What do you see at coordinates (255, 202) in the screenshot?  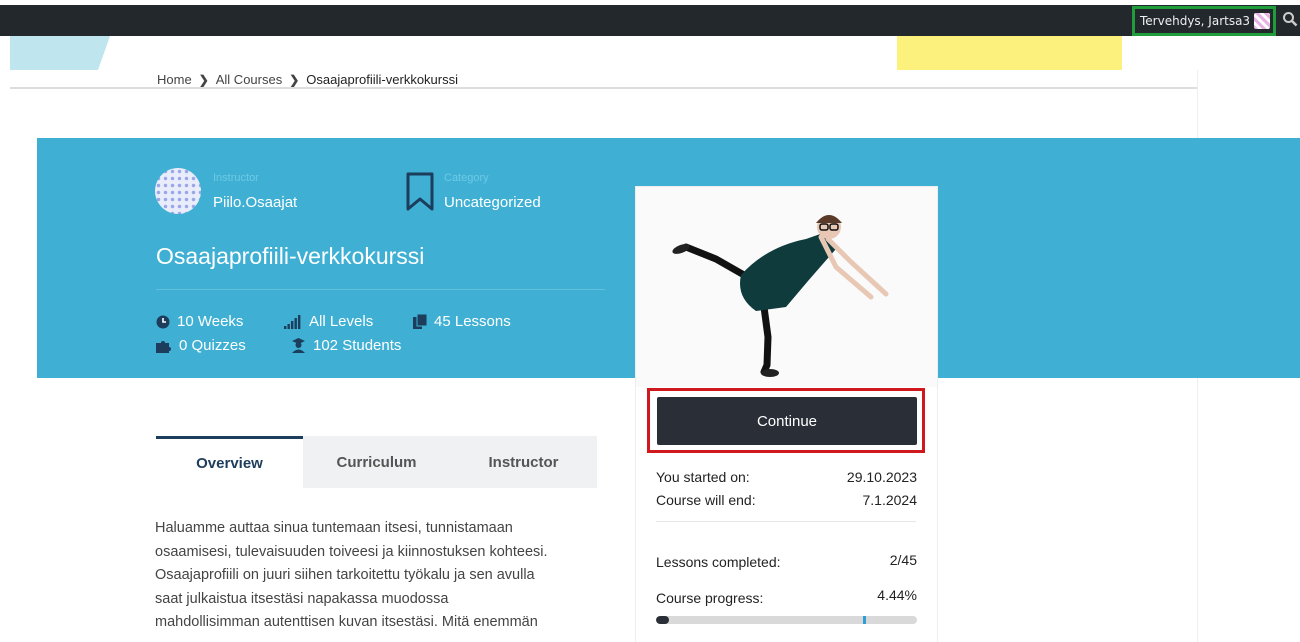 I see `instructor-name: Piilo.Osaajat` at bounding box center [255, 202].